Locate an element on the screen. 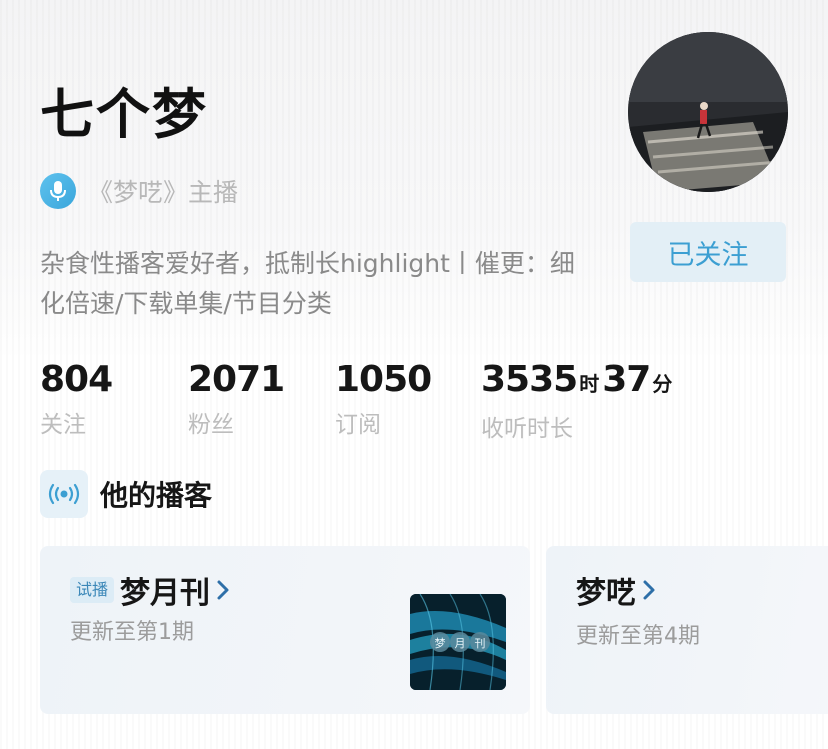  cover-char: 月 is located at coordinates (460, 643).